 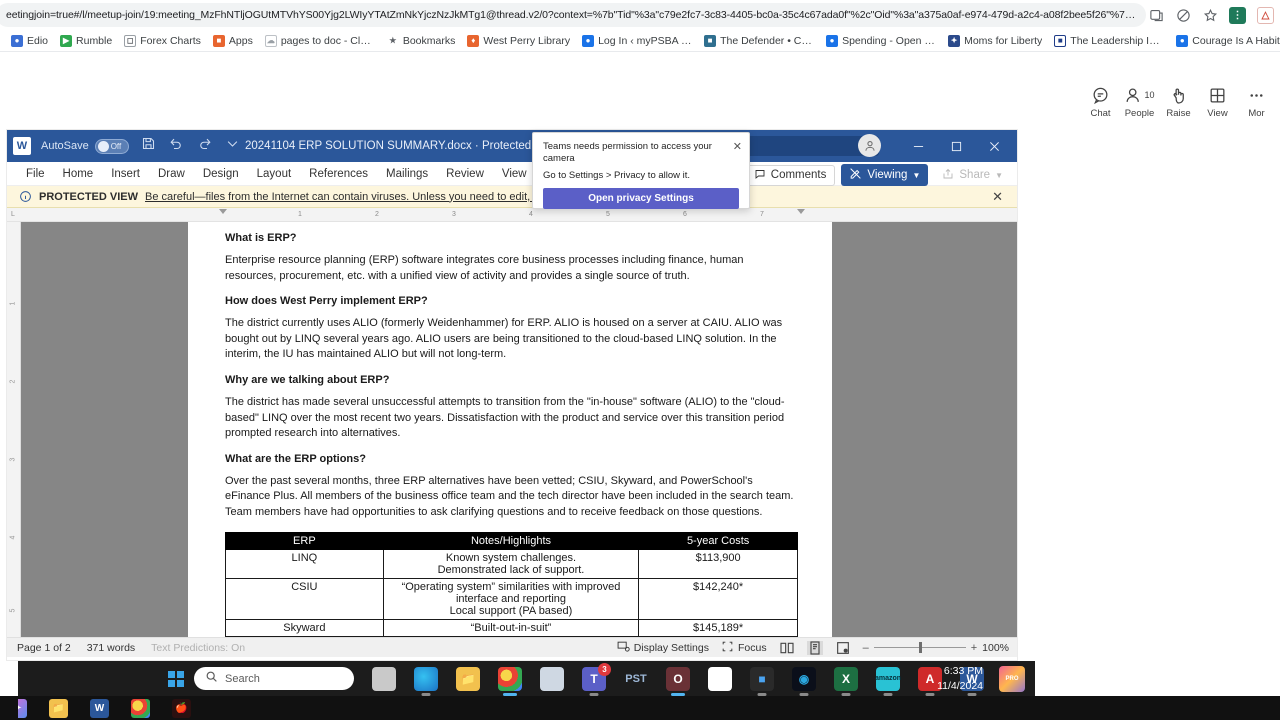 What do you see at coordinates (995, 648) in the screenshot?
I see `zoom-level-label: 100%` at bounding box center [995, 648].